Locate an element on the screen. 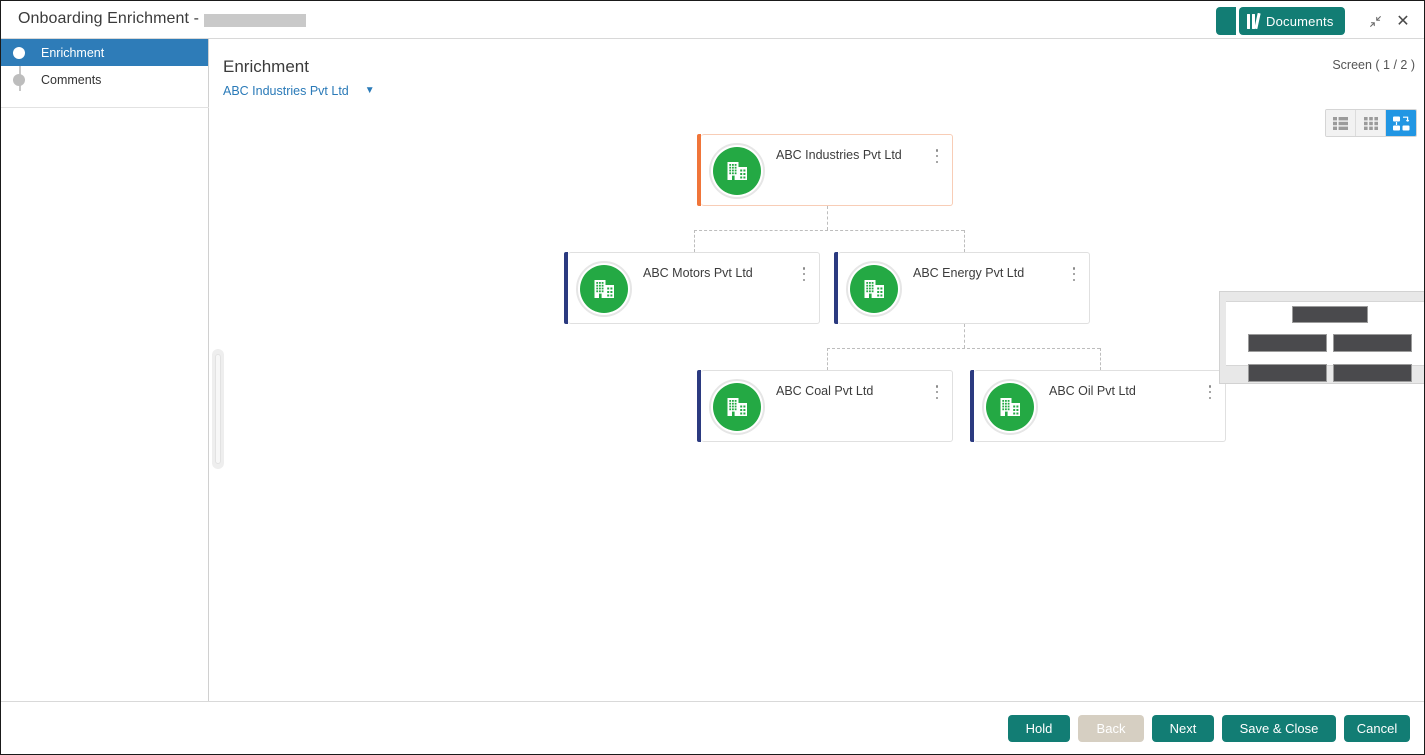 This screenshot has width=1425, height=755. grid-view-button is located at coordinates (1371, 123).